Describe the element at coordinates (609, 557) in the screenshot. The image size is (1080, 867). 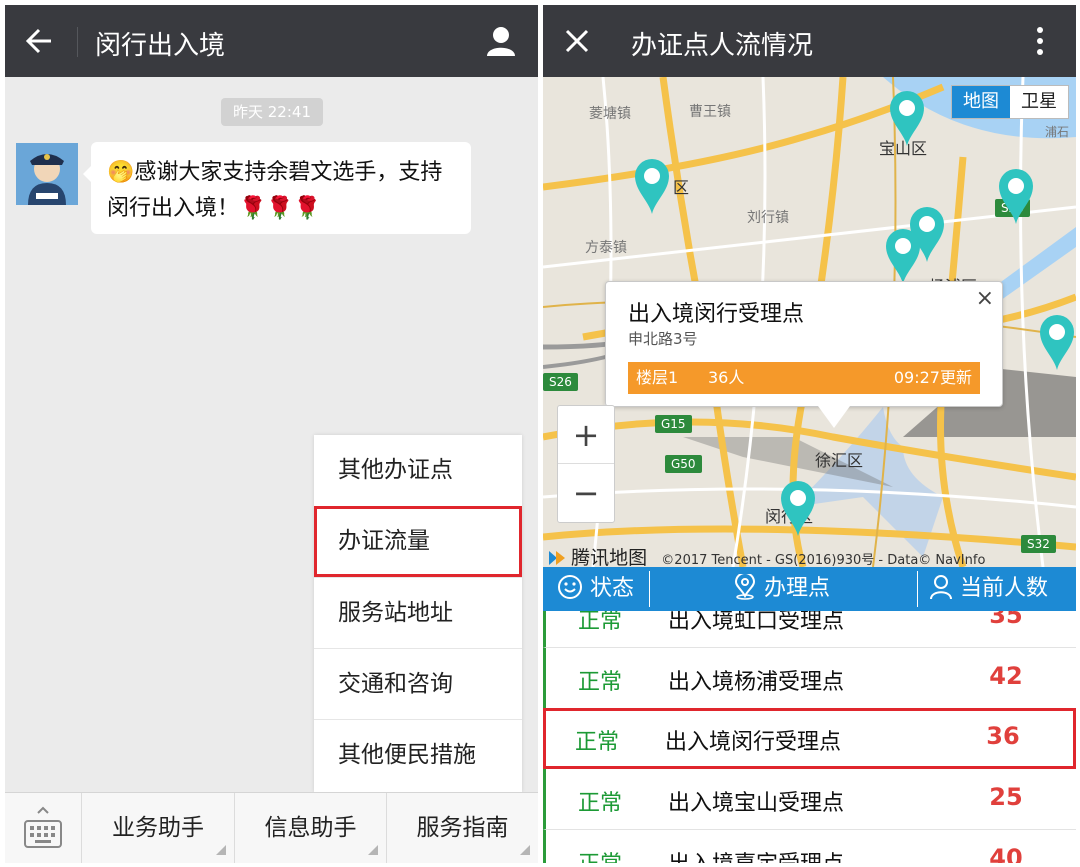
I see `map-brand: 腾讯地图` at that location.